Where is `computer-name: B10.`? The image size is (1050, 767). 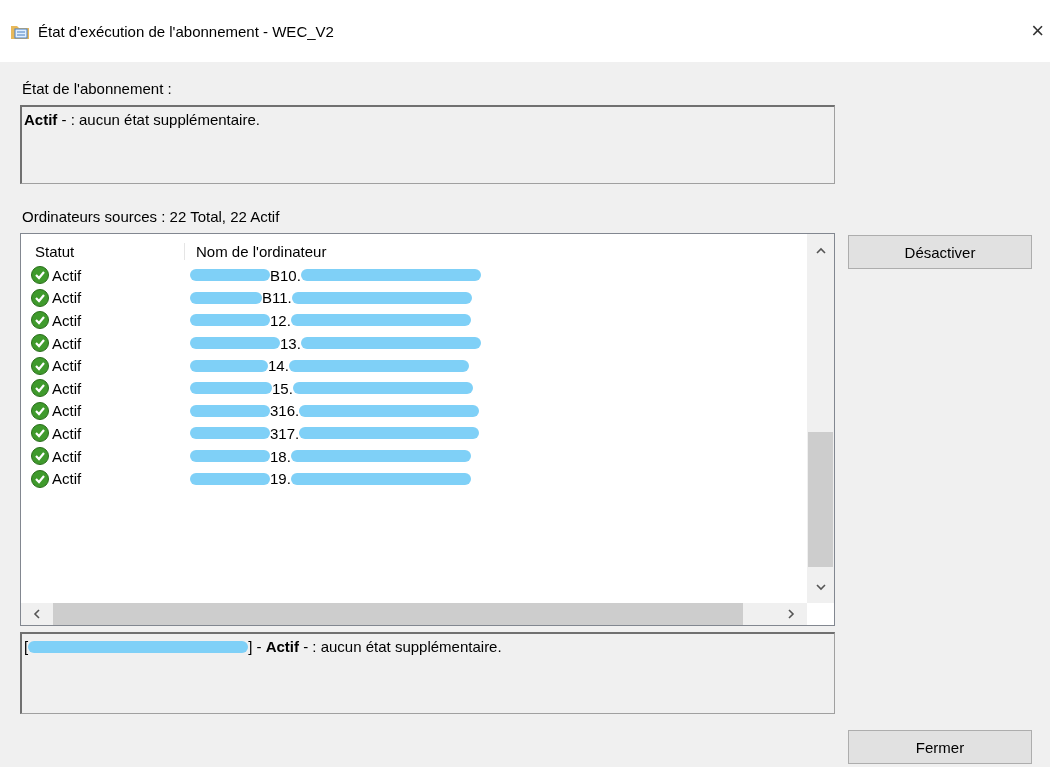 computer-name: B10. is located at coordinates (285, 275).